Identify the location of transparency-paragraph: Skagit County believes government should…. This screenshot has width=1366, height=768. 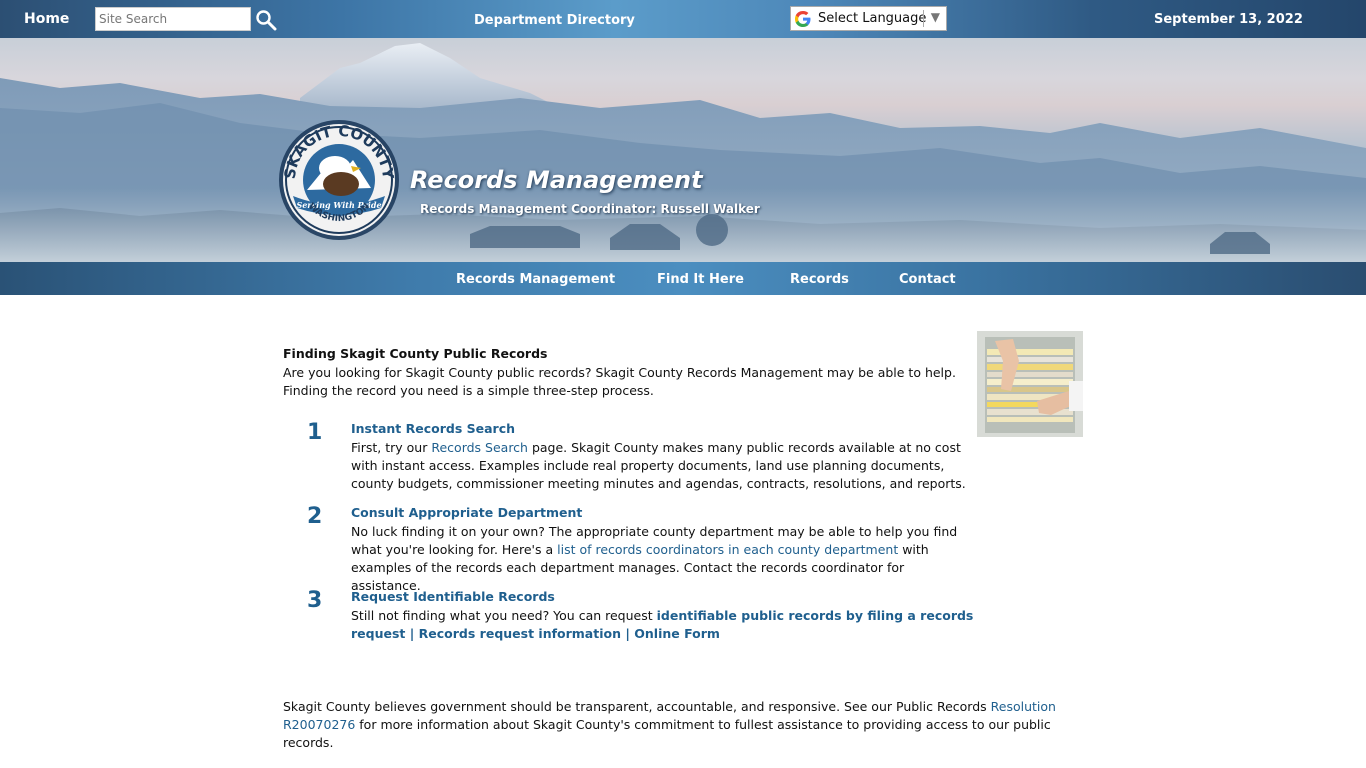
(688, 725).